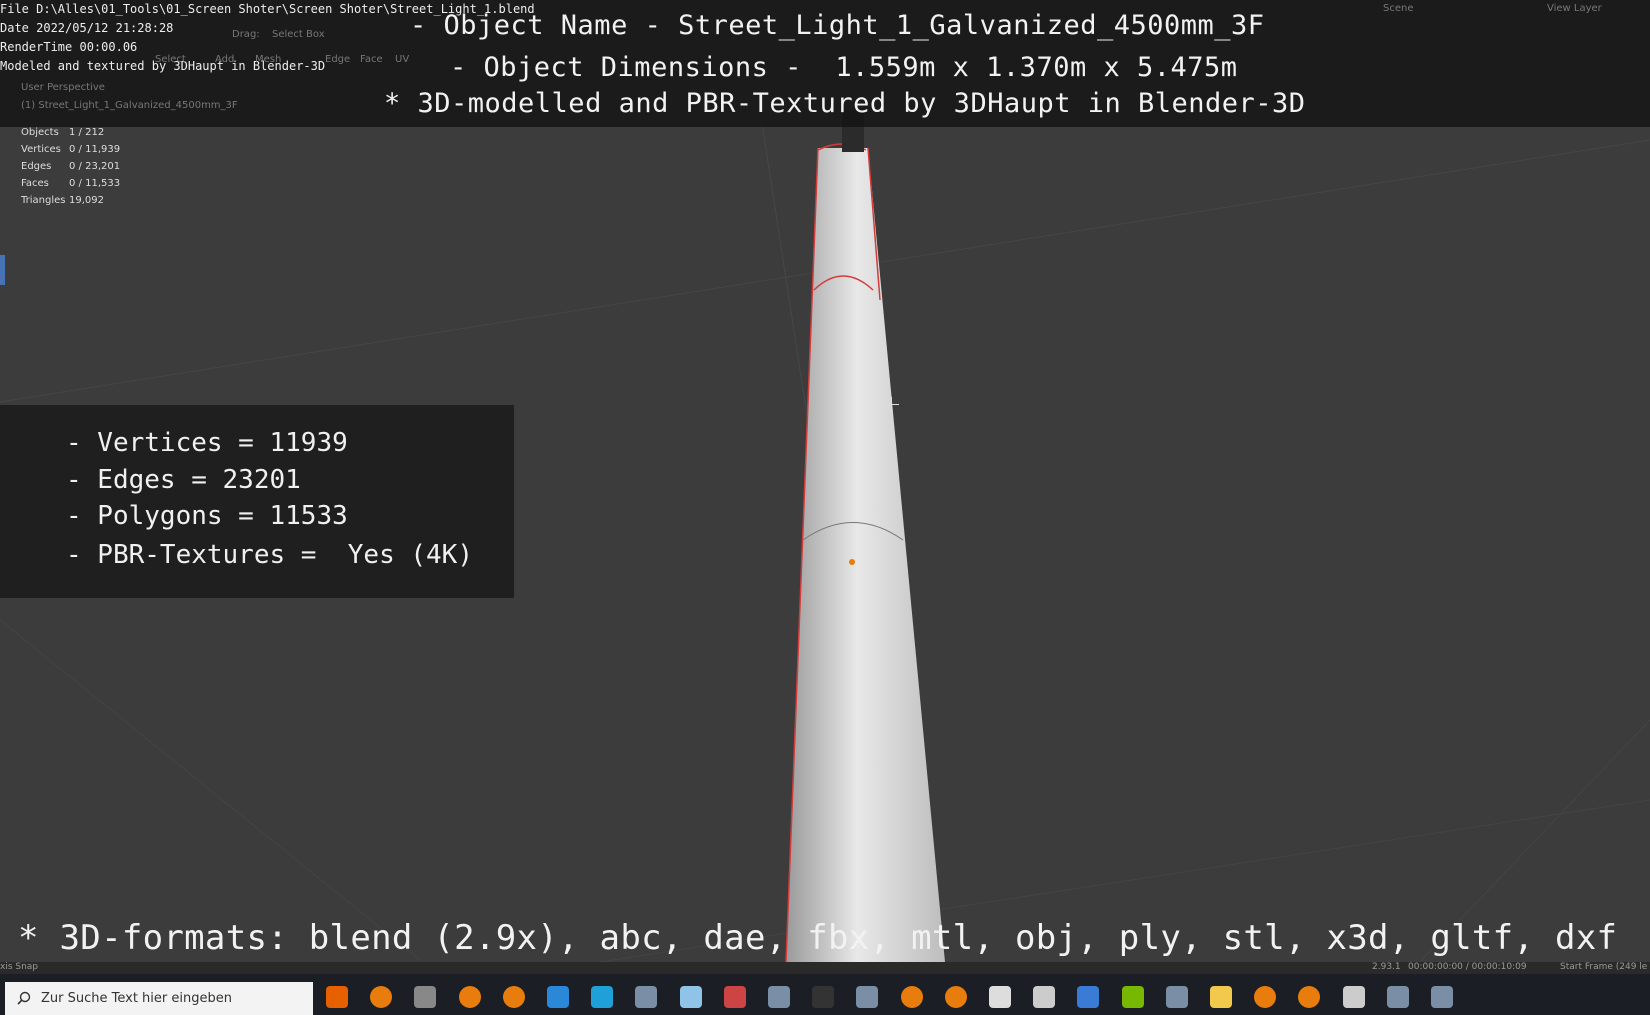  Describe the element at coordinates (1386, 967) in the screenshot. I see `status-version: 2.93.1` at that location.